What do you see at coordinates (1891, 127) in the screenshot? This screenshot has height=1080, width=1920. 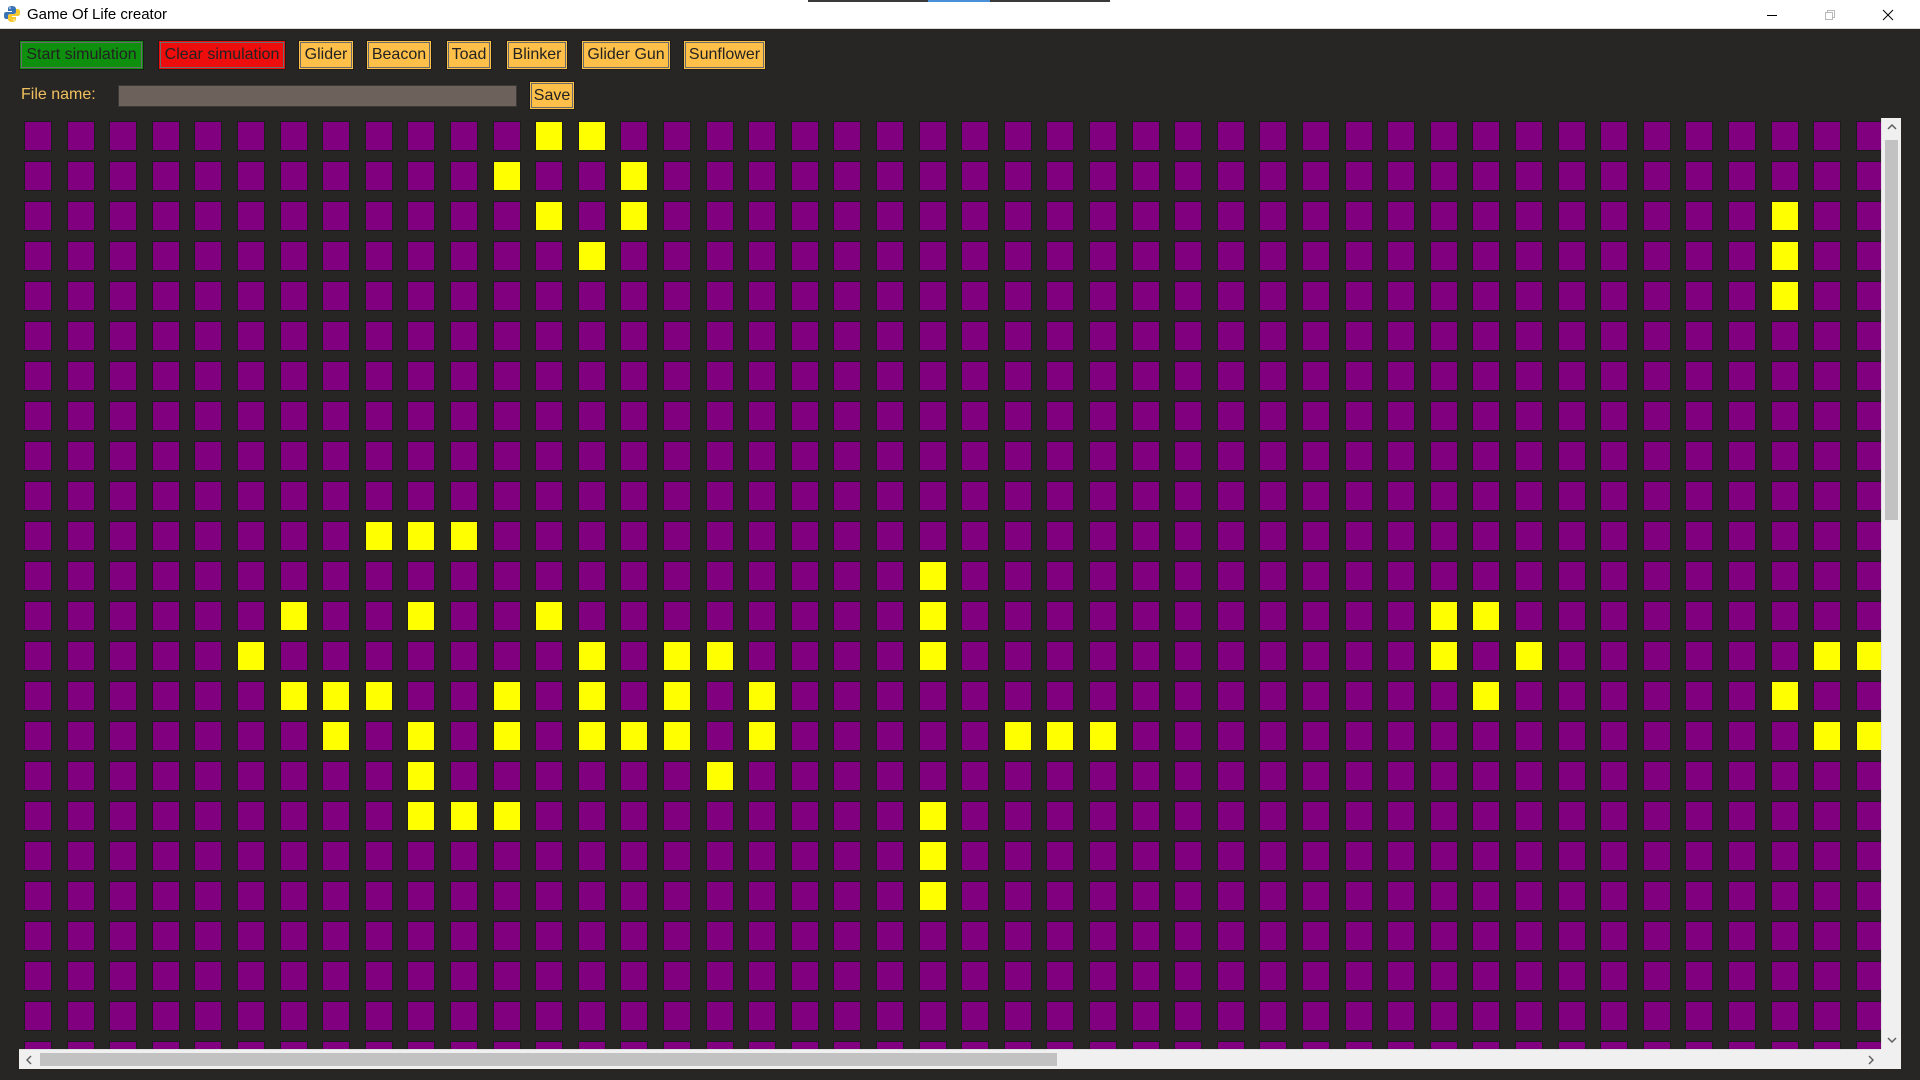 I see `scroll-up-arrow-icon` at bounding box center [1891, 127].